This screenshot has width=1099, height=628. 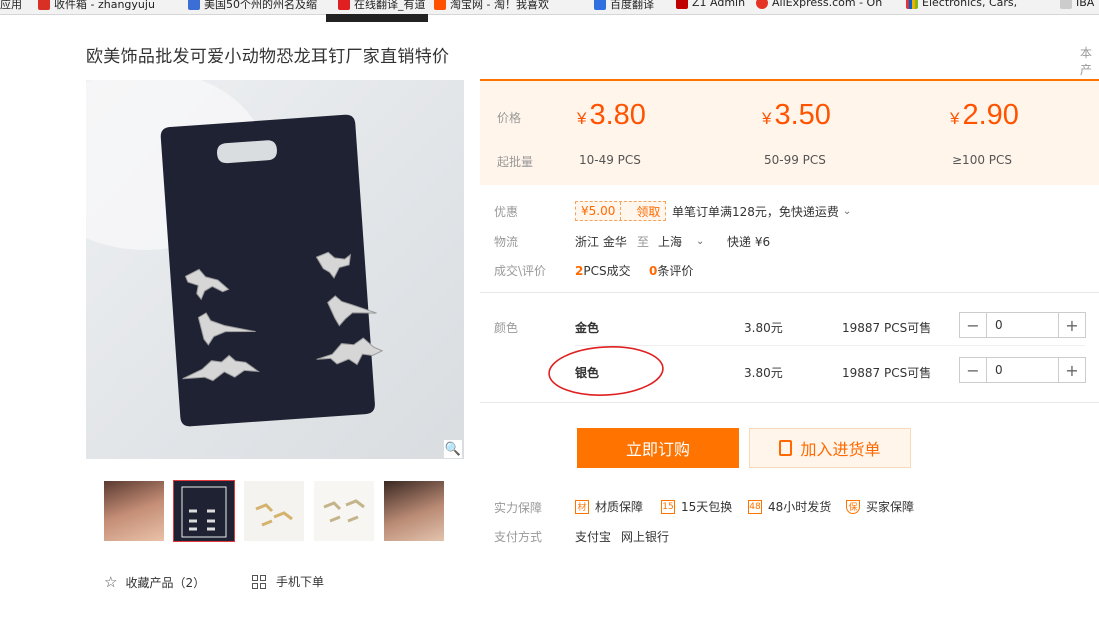 What do you see at coordinates (598, 211) in the screenshot?
I see `coupon-value: ¥5.00` at bounding box center [598, 211].